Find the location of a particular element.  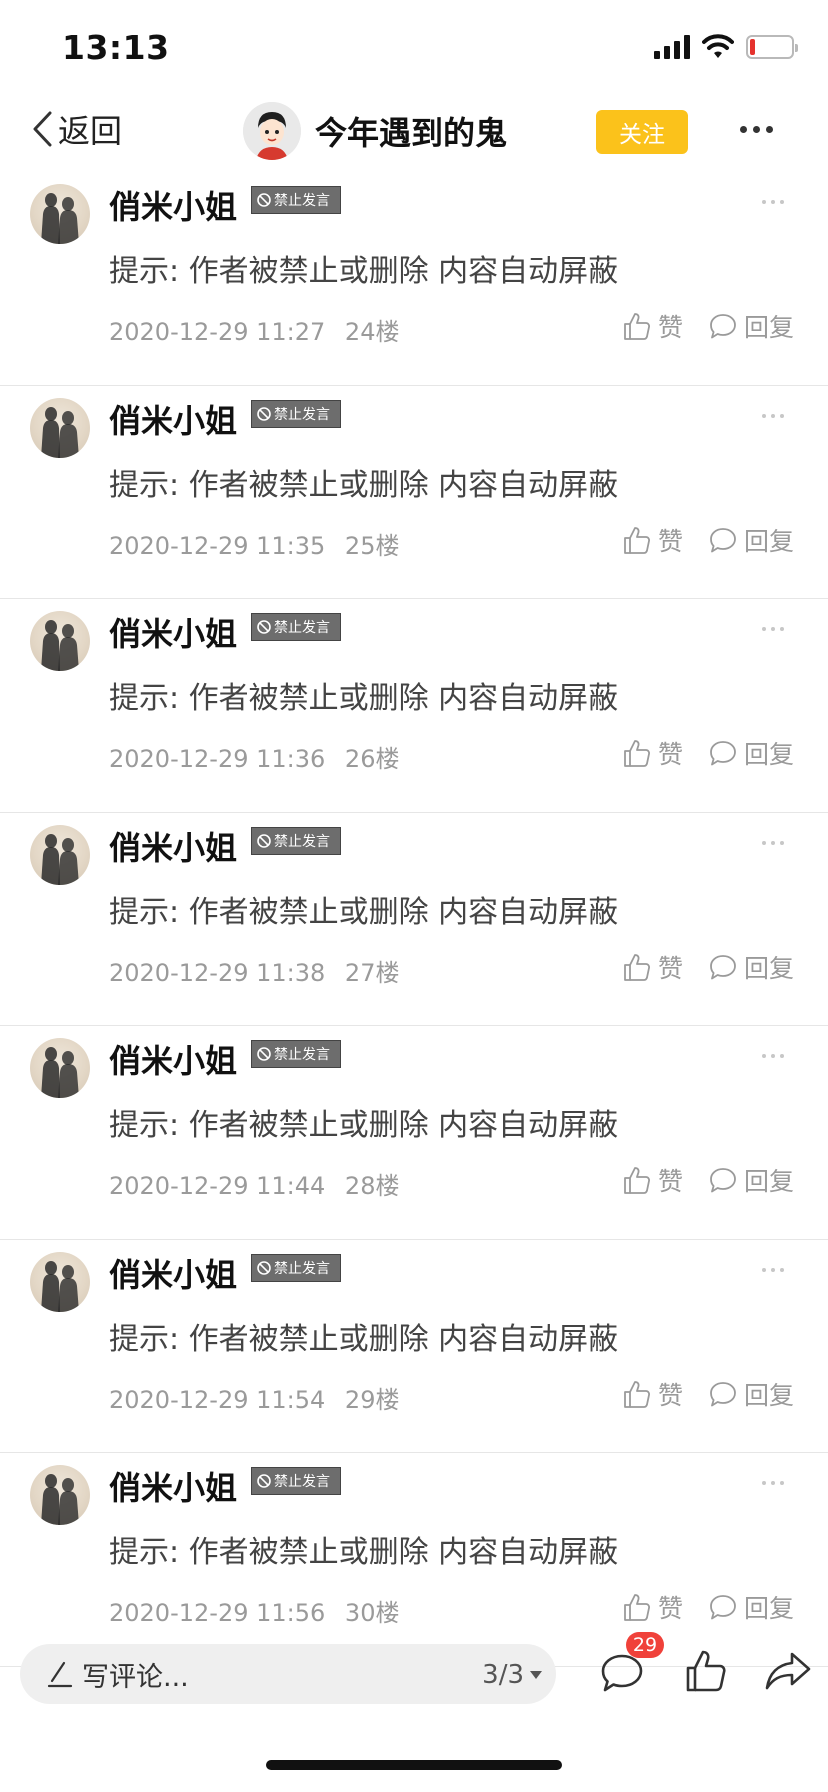

nav-bar: 返回 今年遇到的鬼 关注 is located at coordinates (414, 134).